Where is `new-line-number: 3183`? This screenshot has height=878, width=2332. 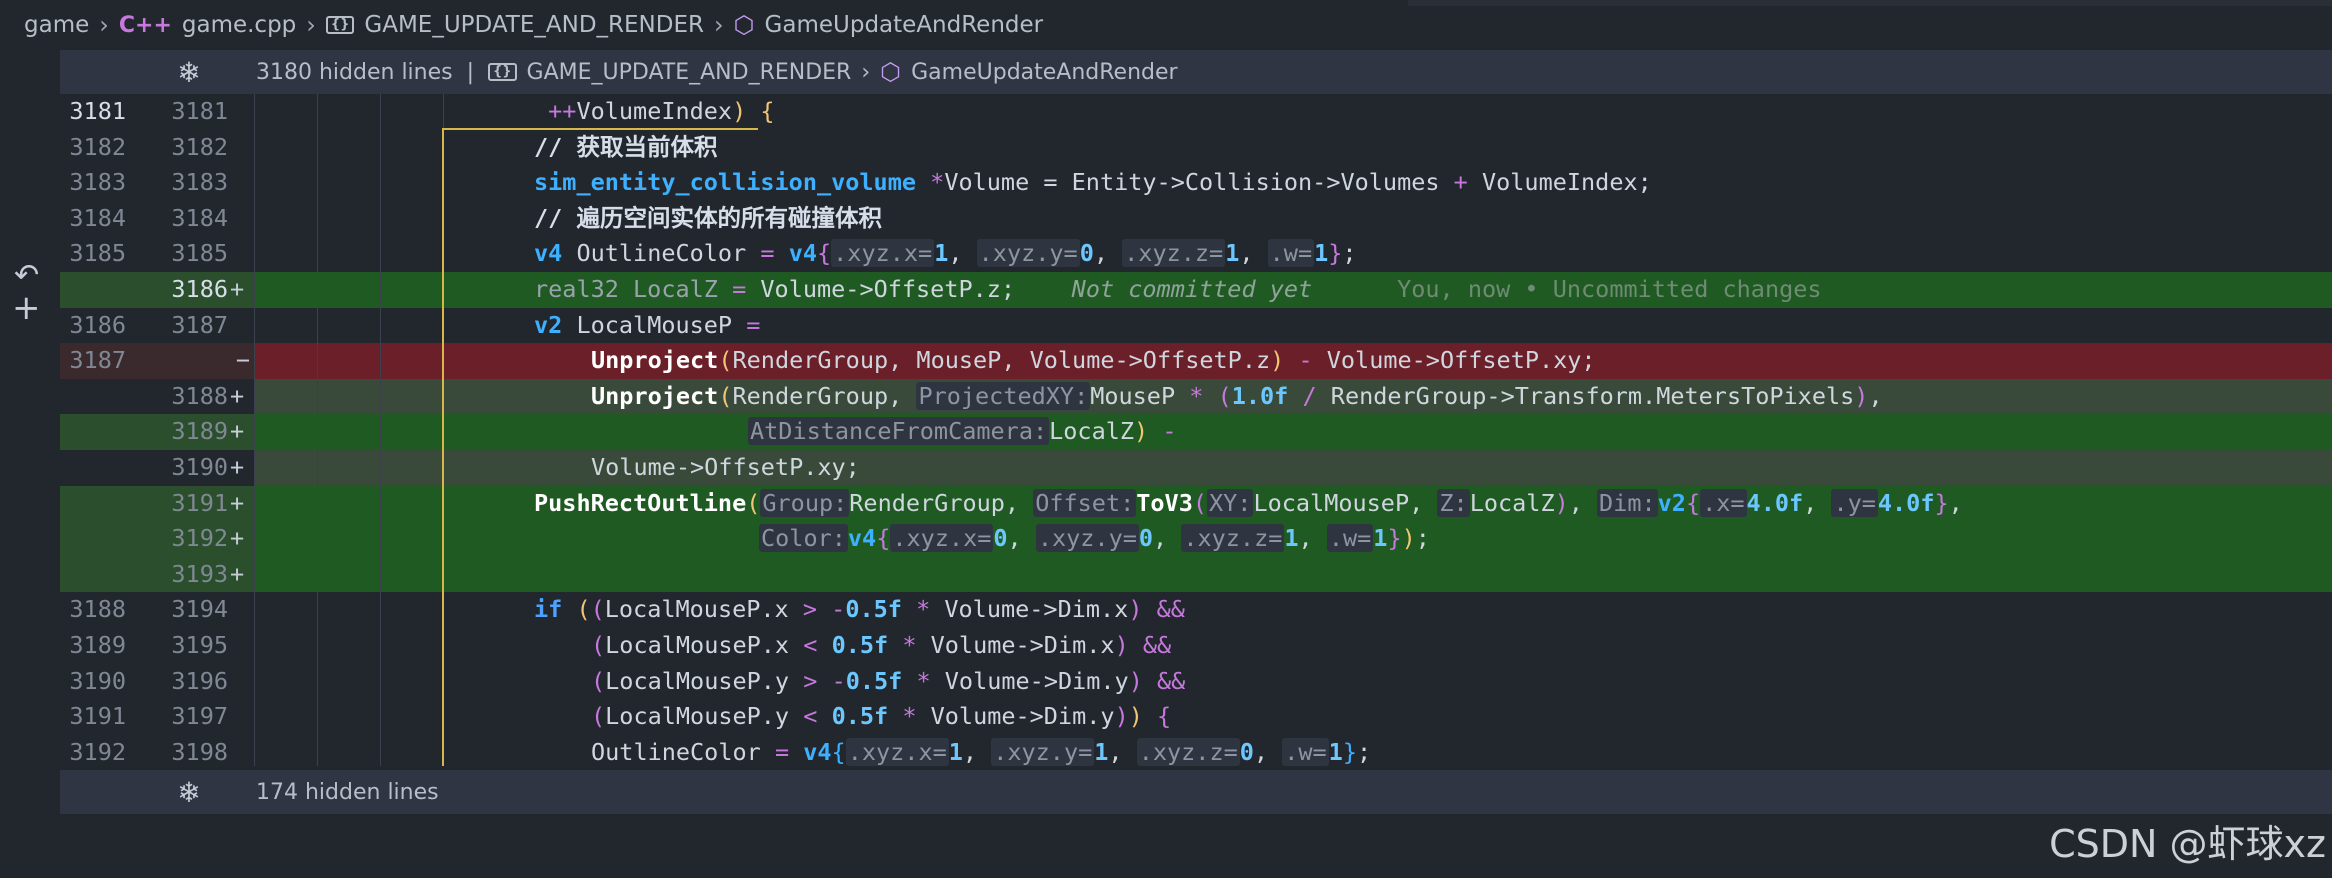 new-line-number: 3183 is located at coordinates (199, 182).